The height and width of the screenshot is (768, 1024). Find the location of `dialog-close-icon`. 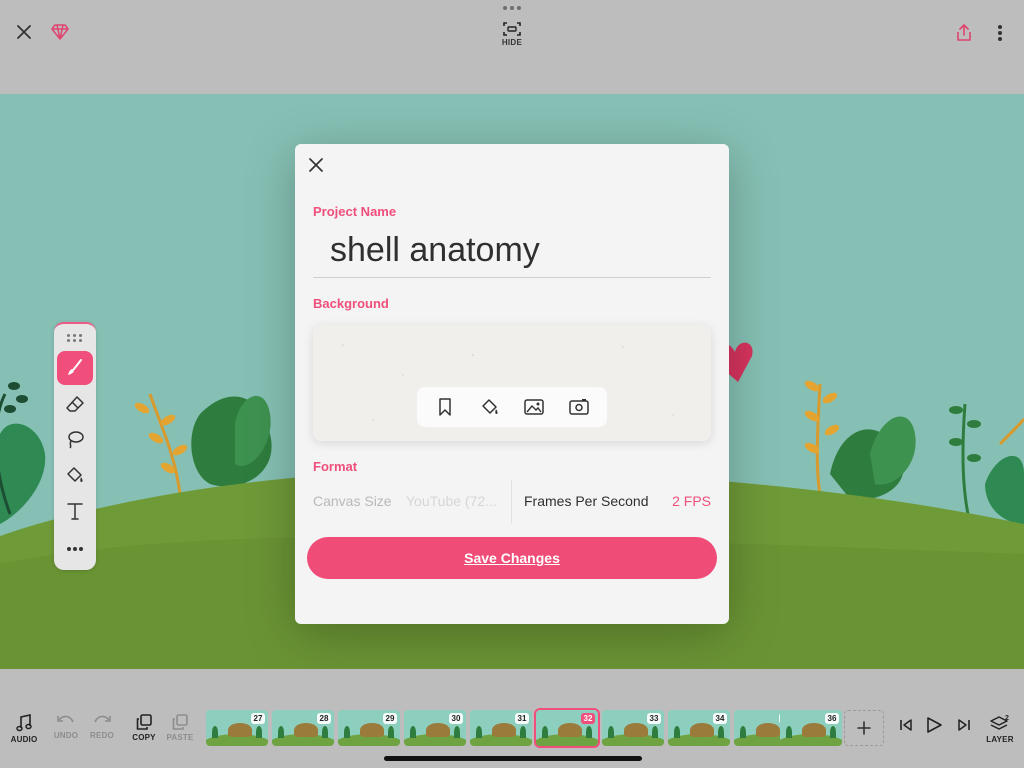

dialog-close-icon is located at coordinates (316, 165).